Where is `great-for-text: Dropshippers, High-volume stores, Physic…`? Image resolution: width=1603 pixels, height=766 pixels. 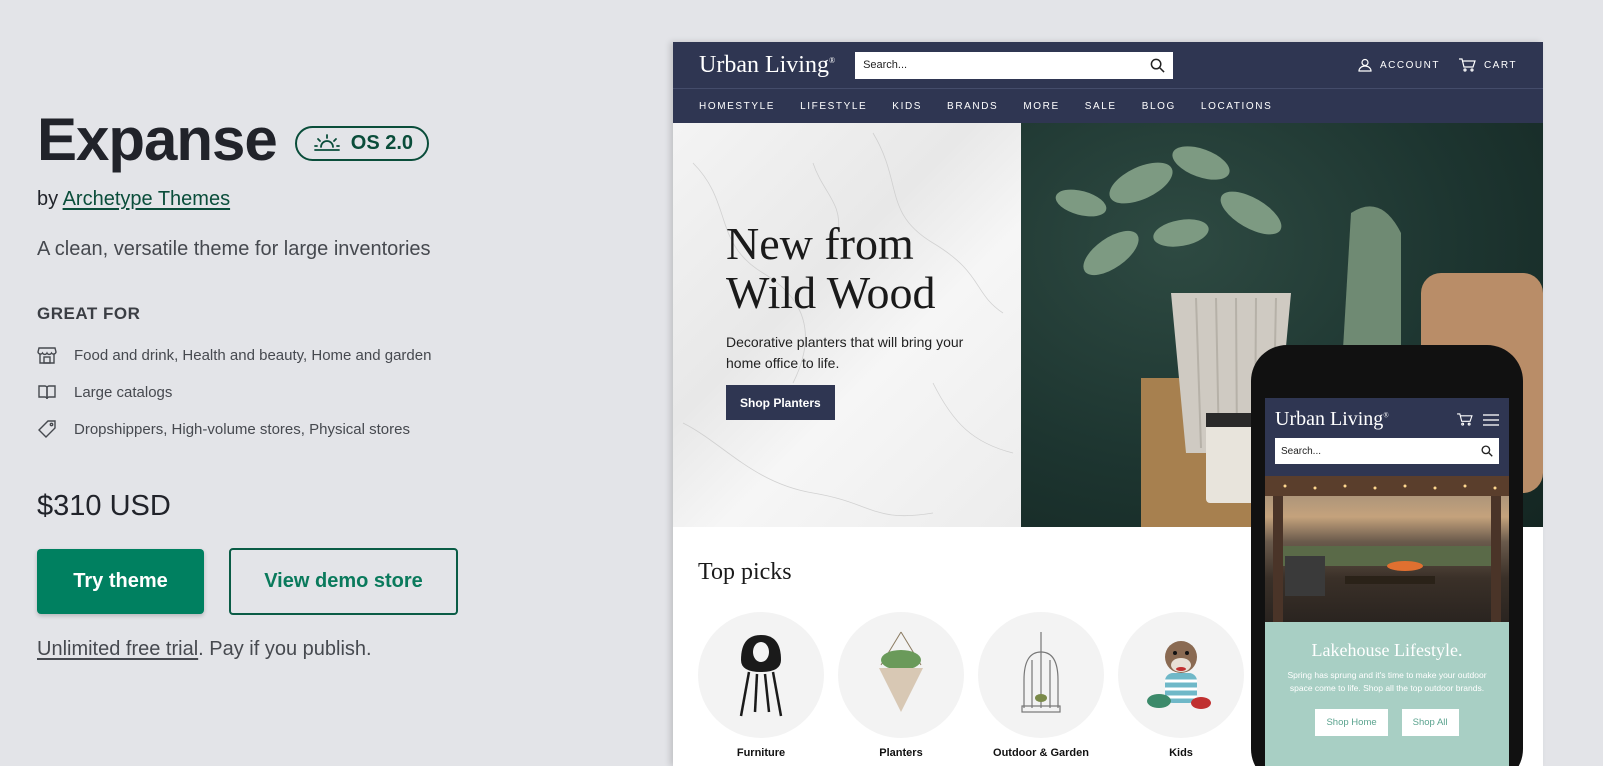 great-for-text: Dropshippers, High-volume stores, Physic… is located at coordinates (242, 429).